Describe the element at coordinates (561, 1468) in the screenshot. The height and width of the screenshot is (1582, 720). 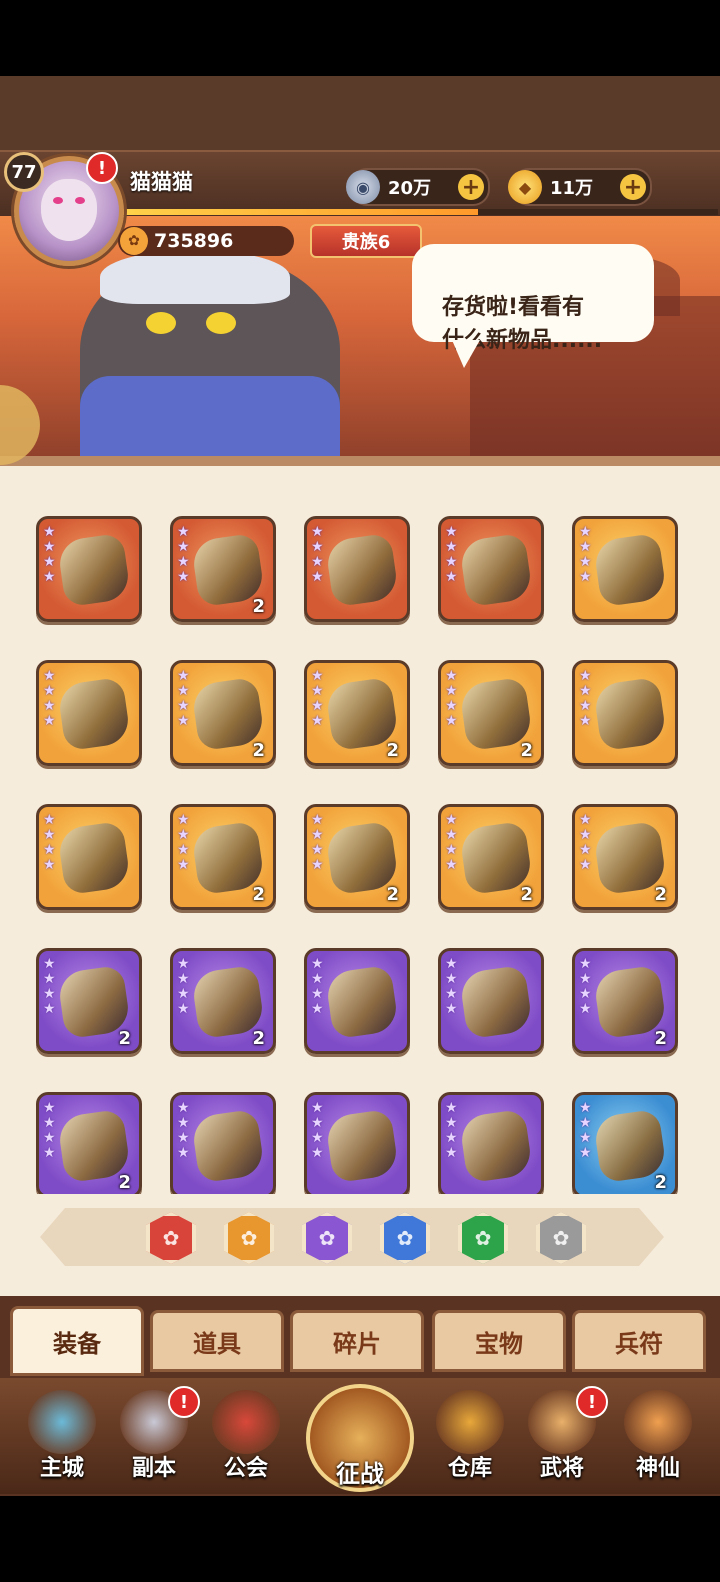
I see `nav-label: 武将` at that location.